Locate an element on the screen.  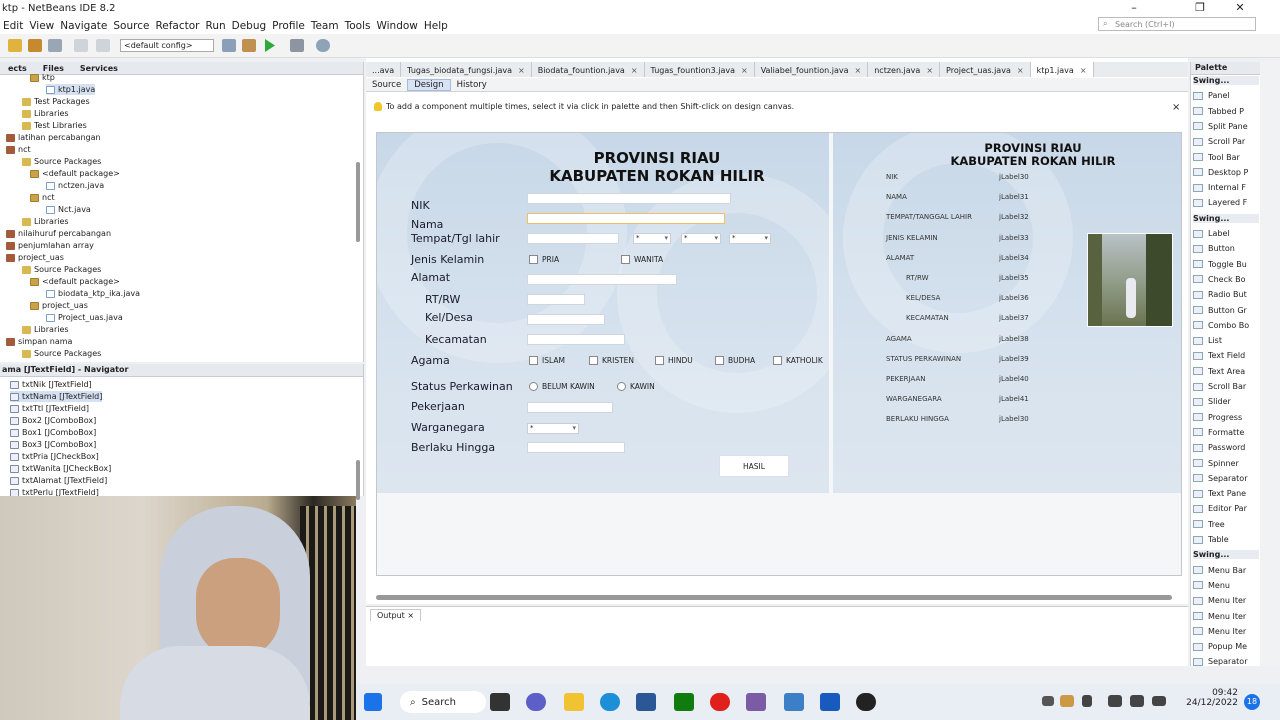
tree-item: Nct.java is located at coordinates (68, 209).